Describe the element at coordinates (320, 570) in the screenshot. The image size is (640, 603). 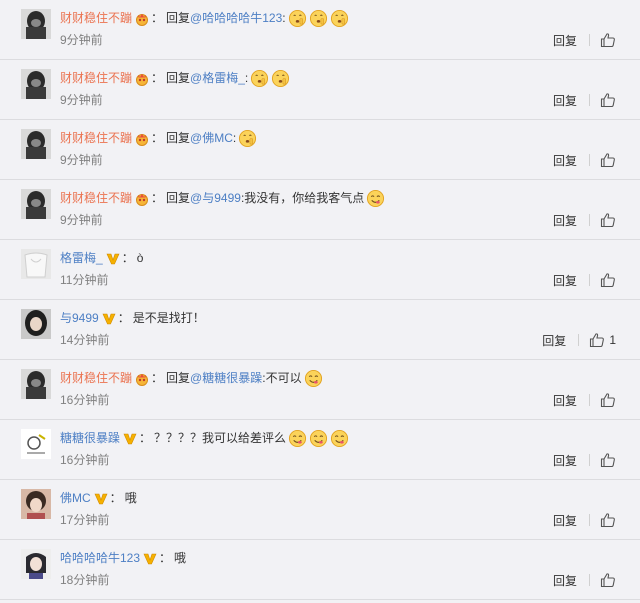
I see `comment-row: 哈哈哈哈牛123 ：哦 18分钟前 回复` at that location.